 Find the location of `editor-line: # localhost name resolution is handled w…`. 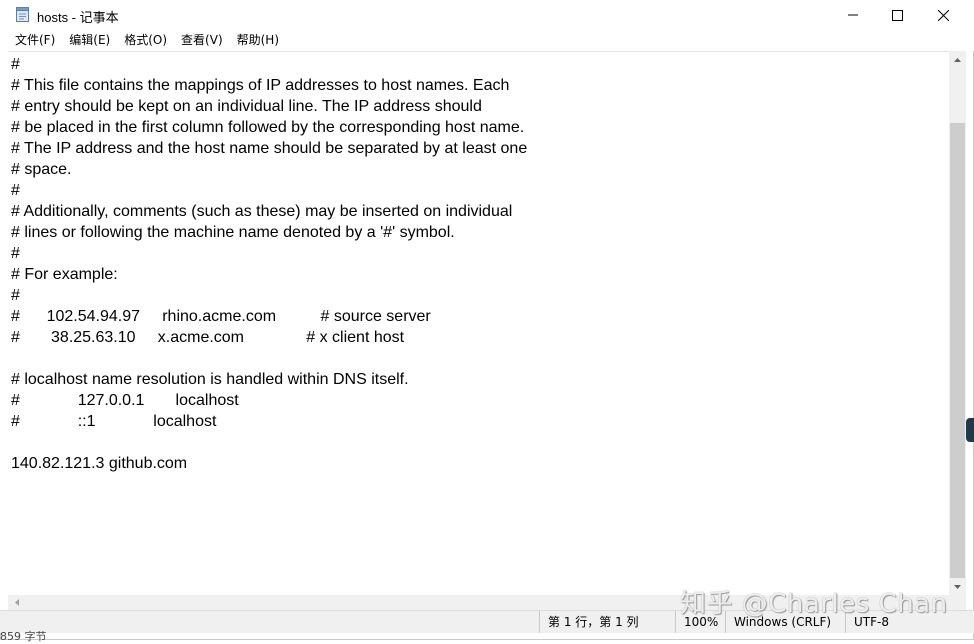

editor-line: # localhost name resolution is handled w… is located at coordinates (210, 379).